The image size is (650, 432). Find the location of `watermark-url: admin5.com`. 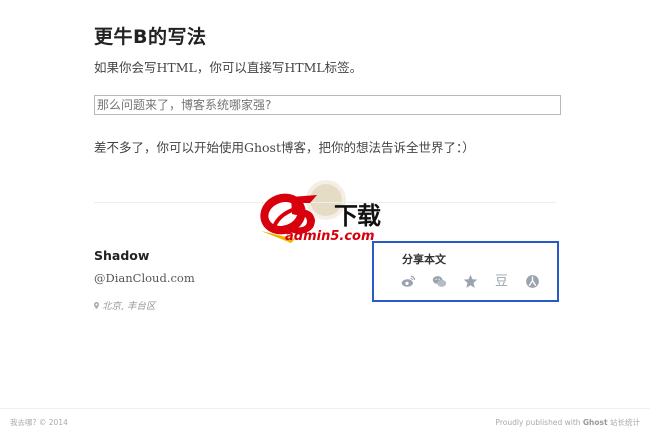

watermark-url: admin5.com is located at coordinates (330, 236).